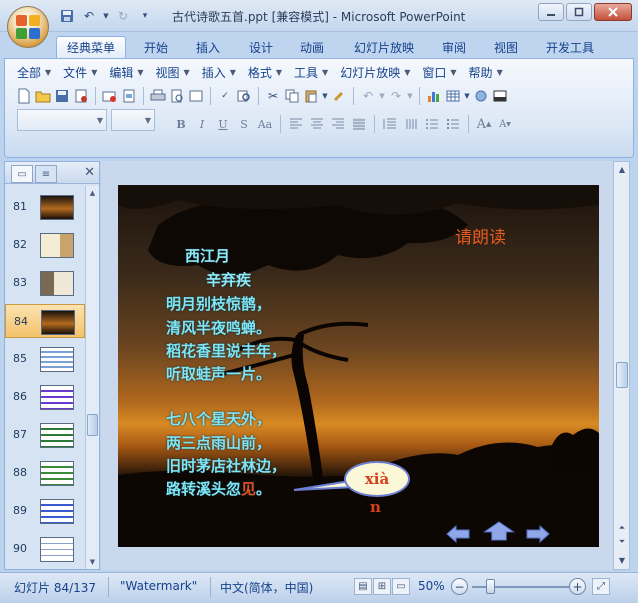 This screenshot has width=638, height=603. Describe the element at coordinates (311, 96) in the screenshot. I see `paste-icon` at that location.